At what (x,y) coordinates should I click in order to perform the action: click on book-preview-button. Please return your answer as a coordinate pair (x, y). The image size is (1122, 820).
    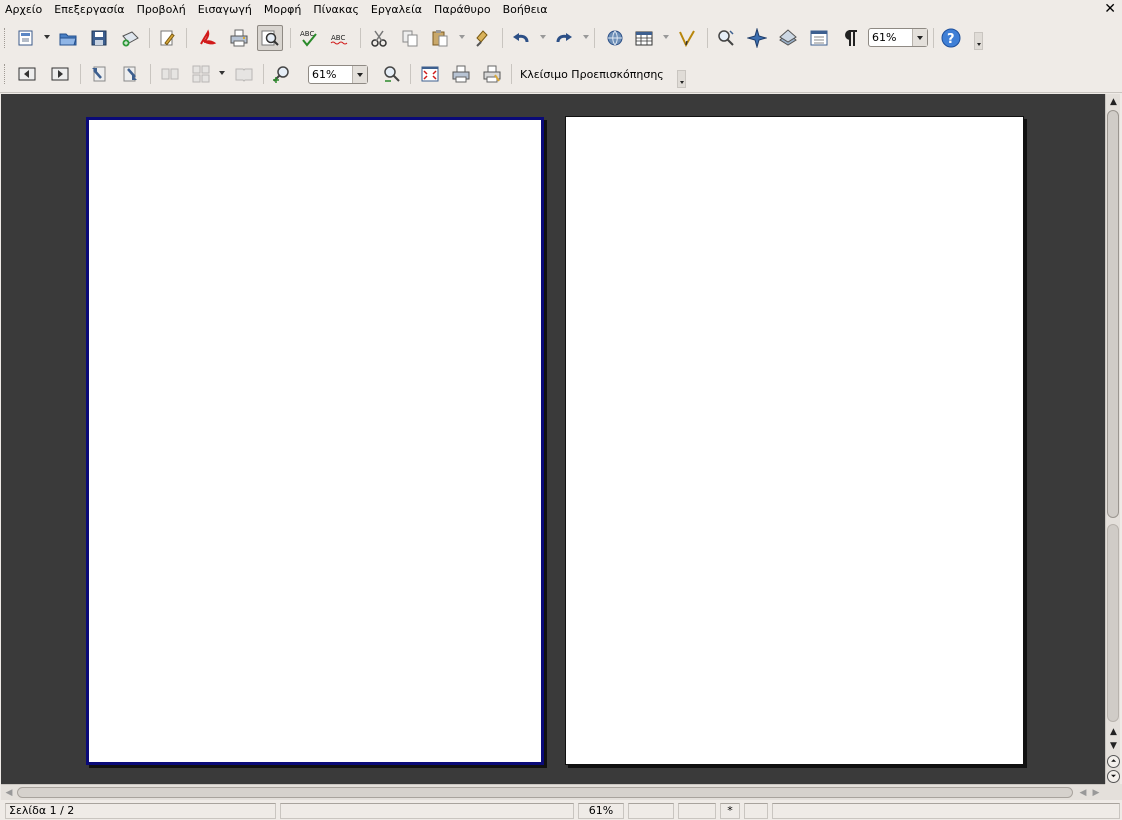
    Looking at the image, I should click on (244, 74).